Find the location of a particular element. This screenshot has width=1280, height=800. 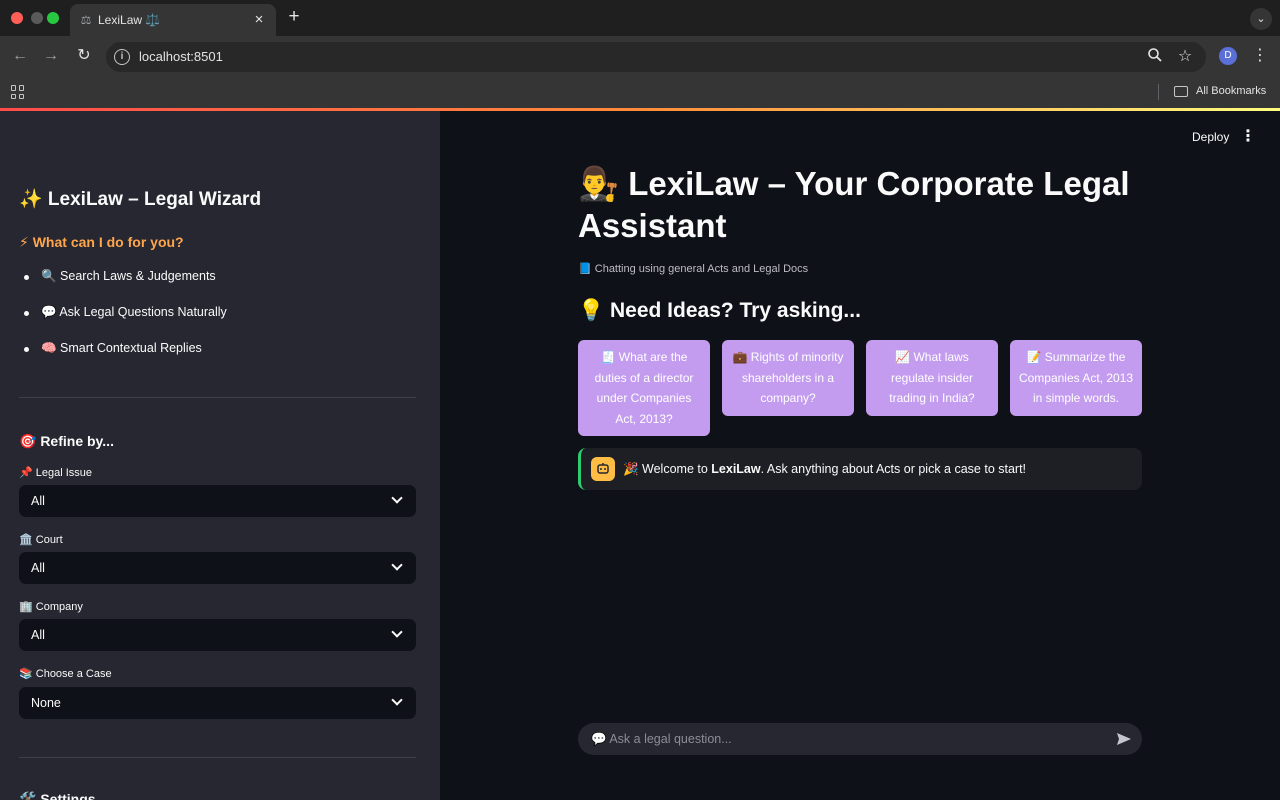

legal-issue-value: All is located at coordinates (38, 501).